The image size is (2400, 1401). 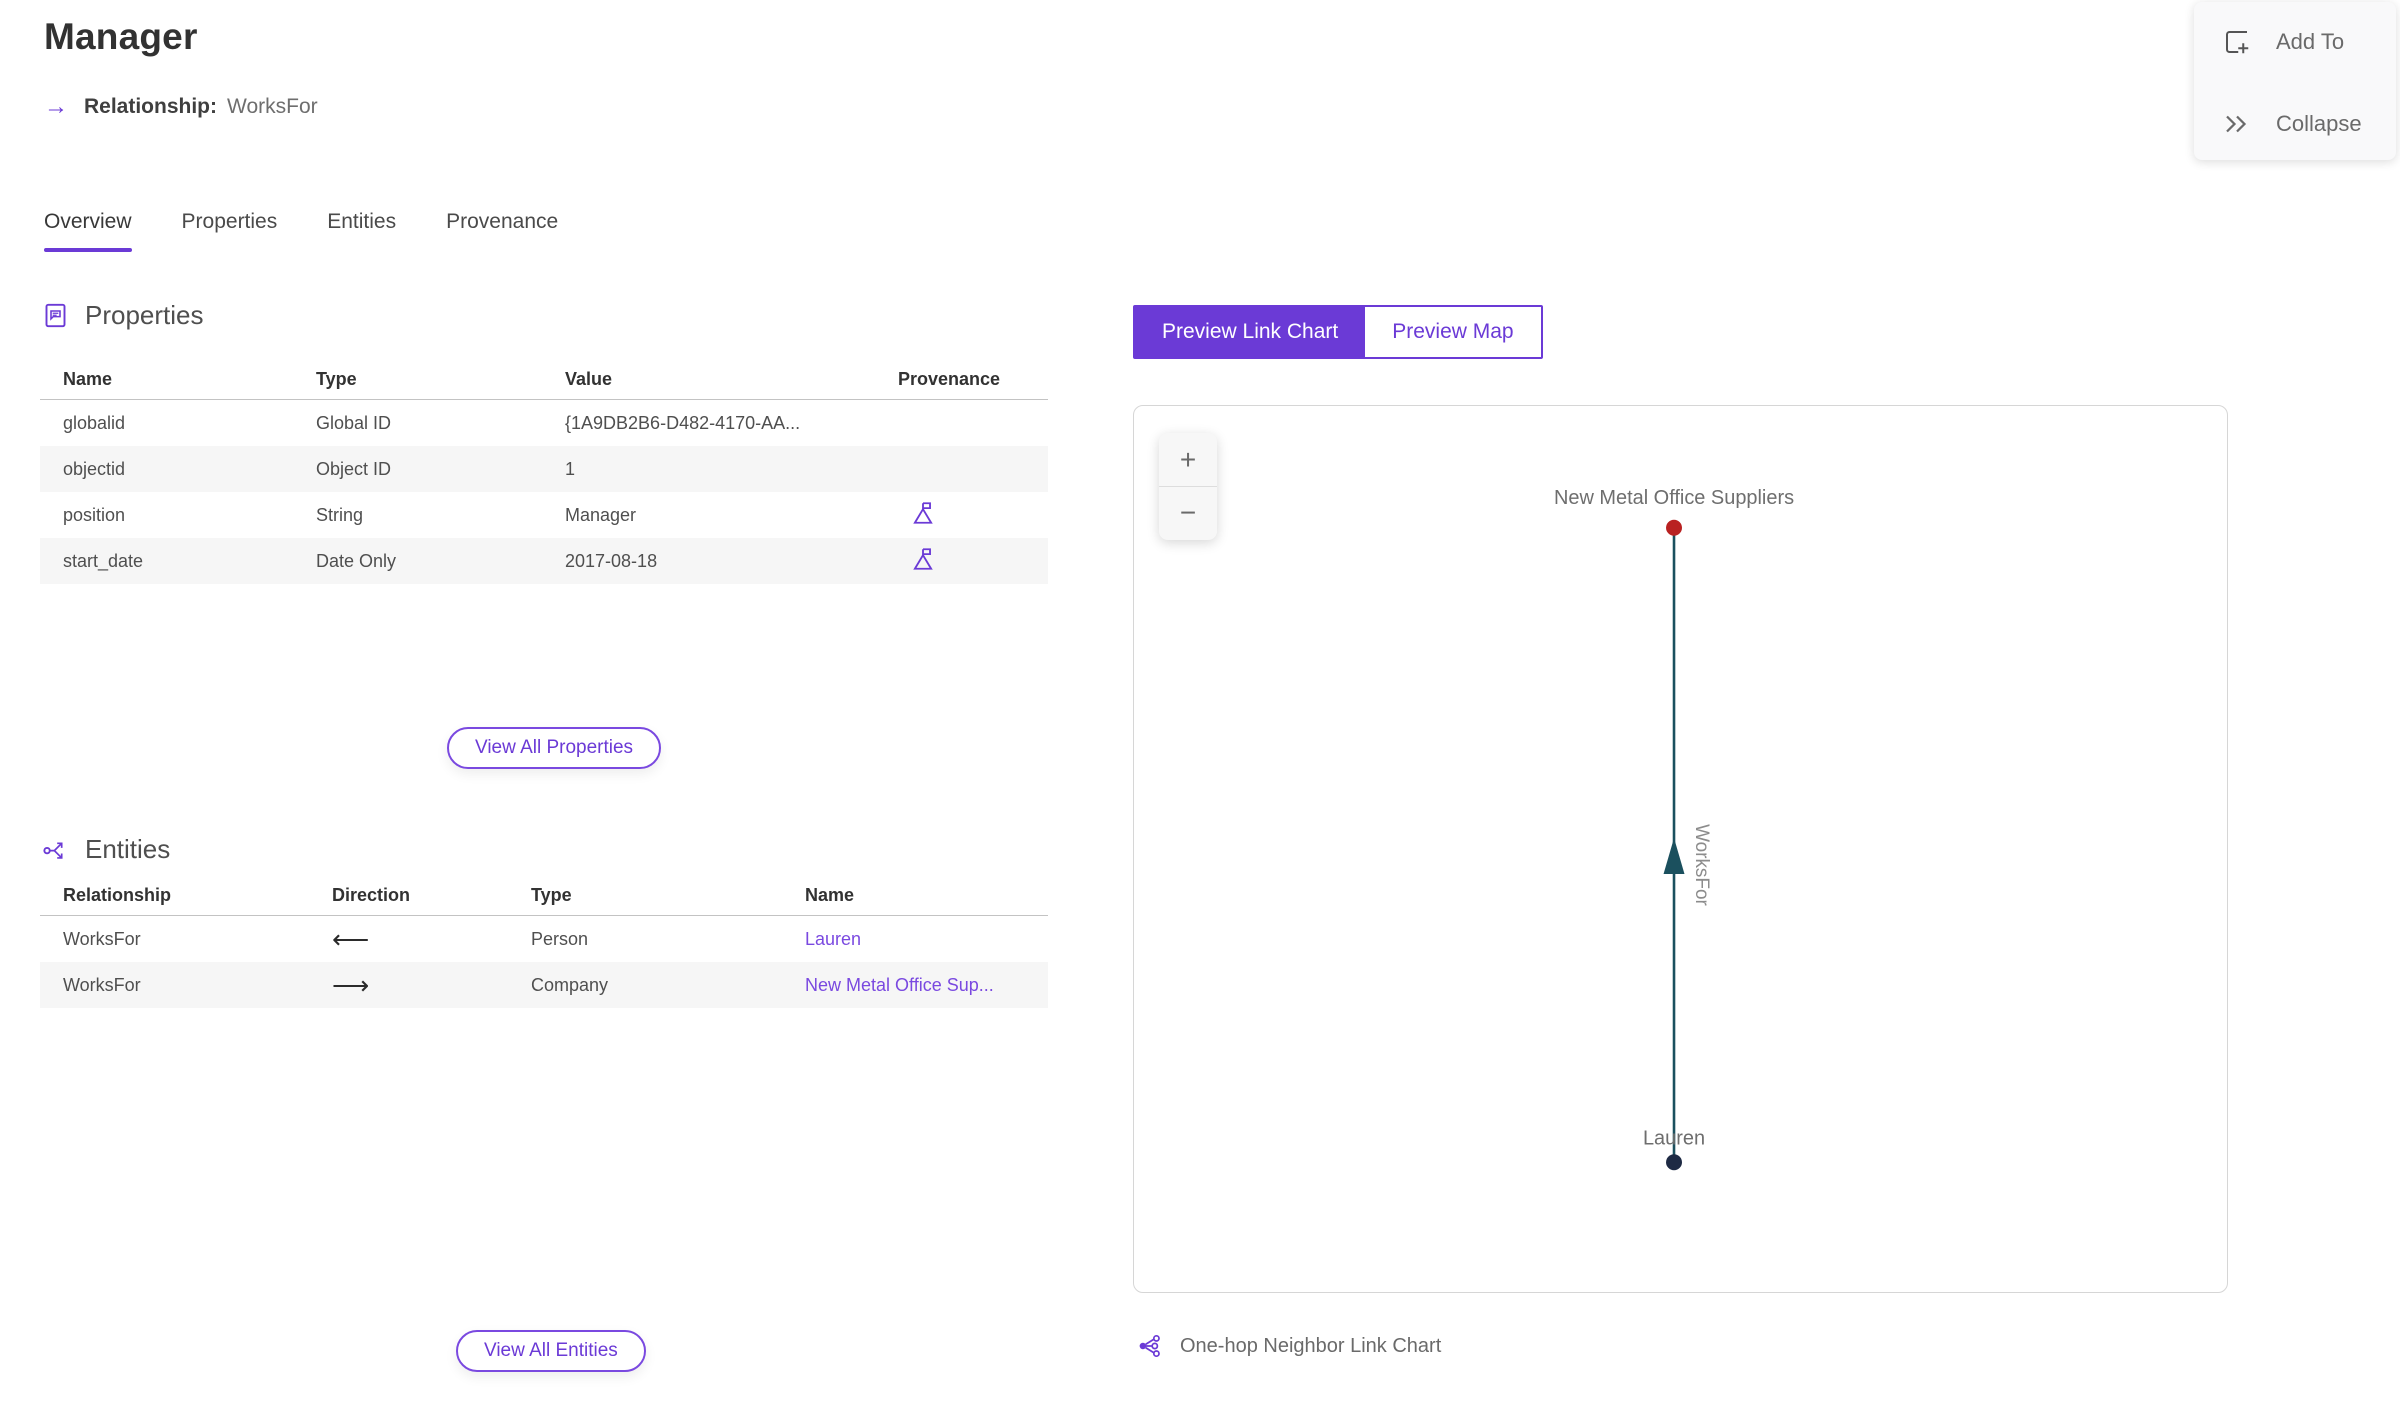 I want to click on node-label-person: Lauren, so click(x=1674, y=1138).